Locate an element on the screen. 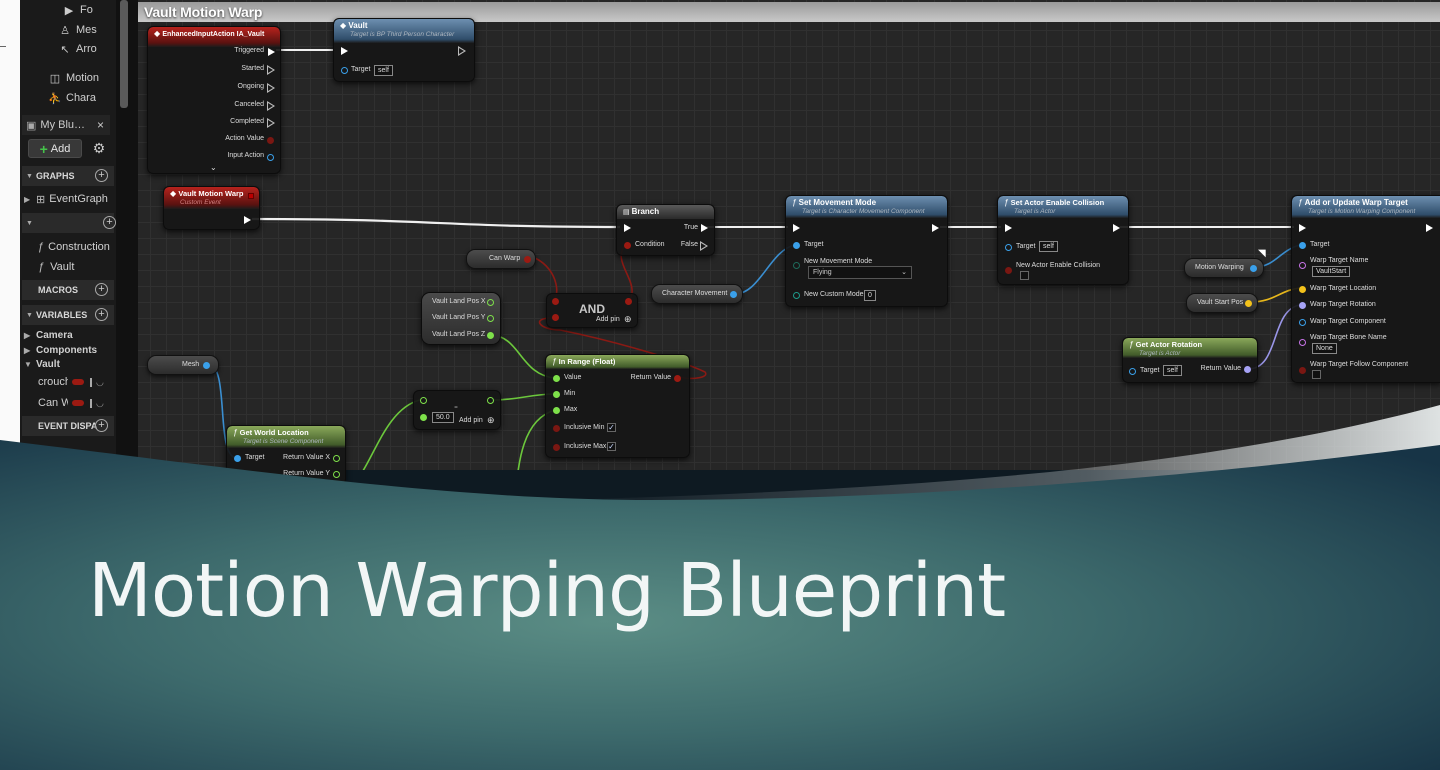  pin-label: False is located at coordinates (689, 244).